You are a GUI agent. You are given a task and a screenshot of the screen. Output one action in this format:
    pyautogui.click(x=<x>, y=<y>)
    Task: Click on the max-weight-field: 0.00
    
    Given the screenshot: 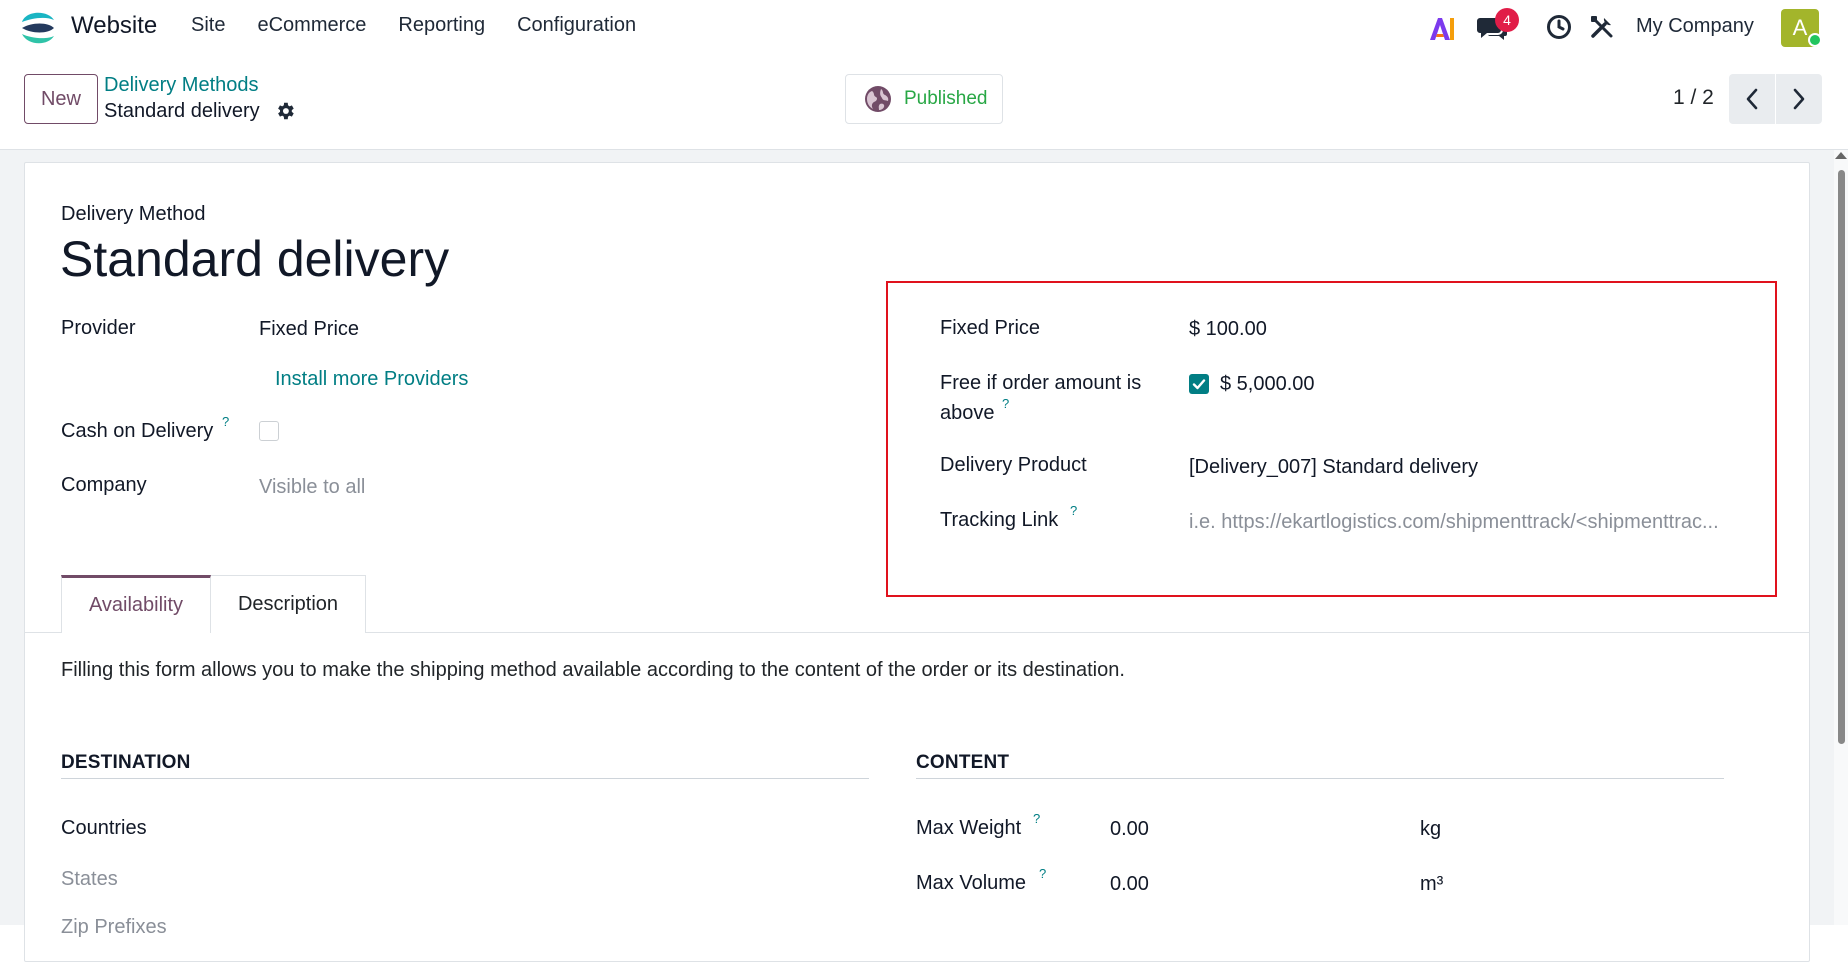 What is the action you would take?
    pyautogui.click(x=1129, y=829)
    